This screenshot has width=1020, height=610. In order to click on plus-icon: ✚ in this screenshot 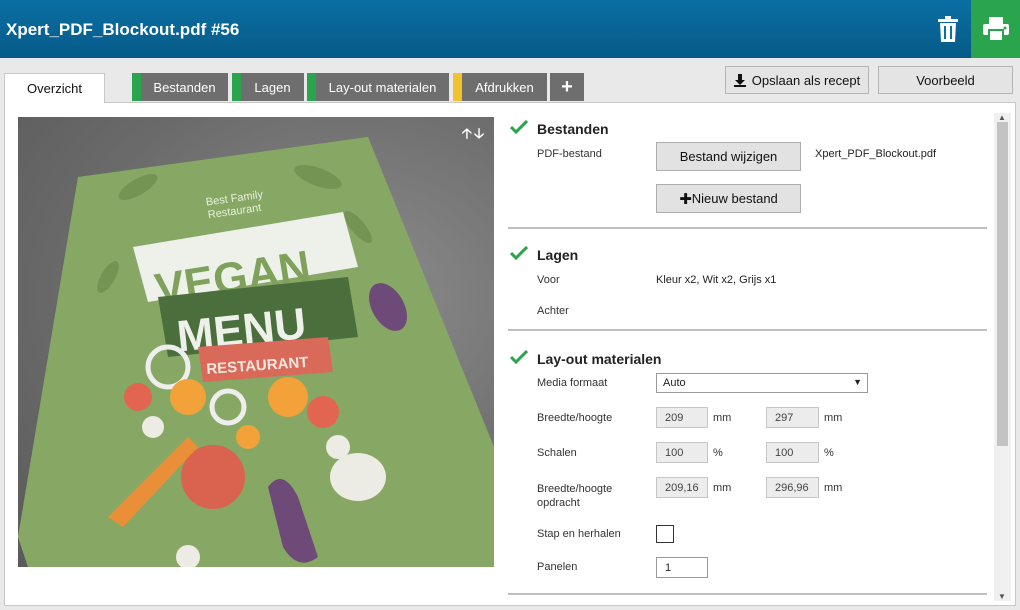, I will do `click(685, 199)`.